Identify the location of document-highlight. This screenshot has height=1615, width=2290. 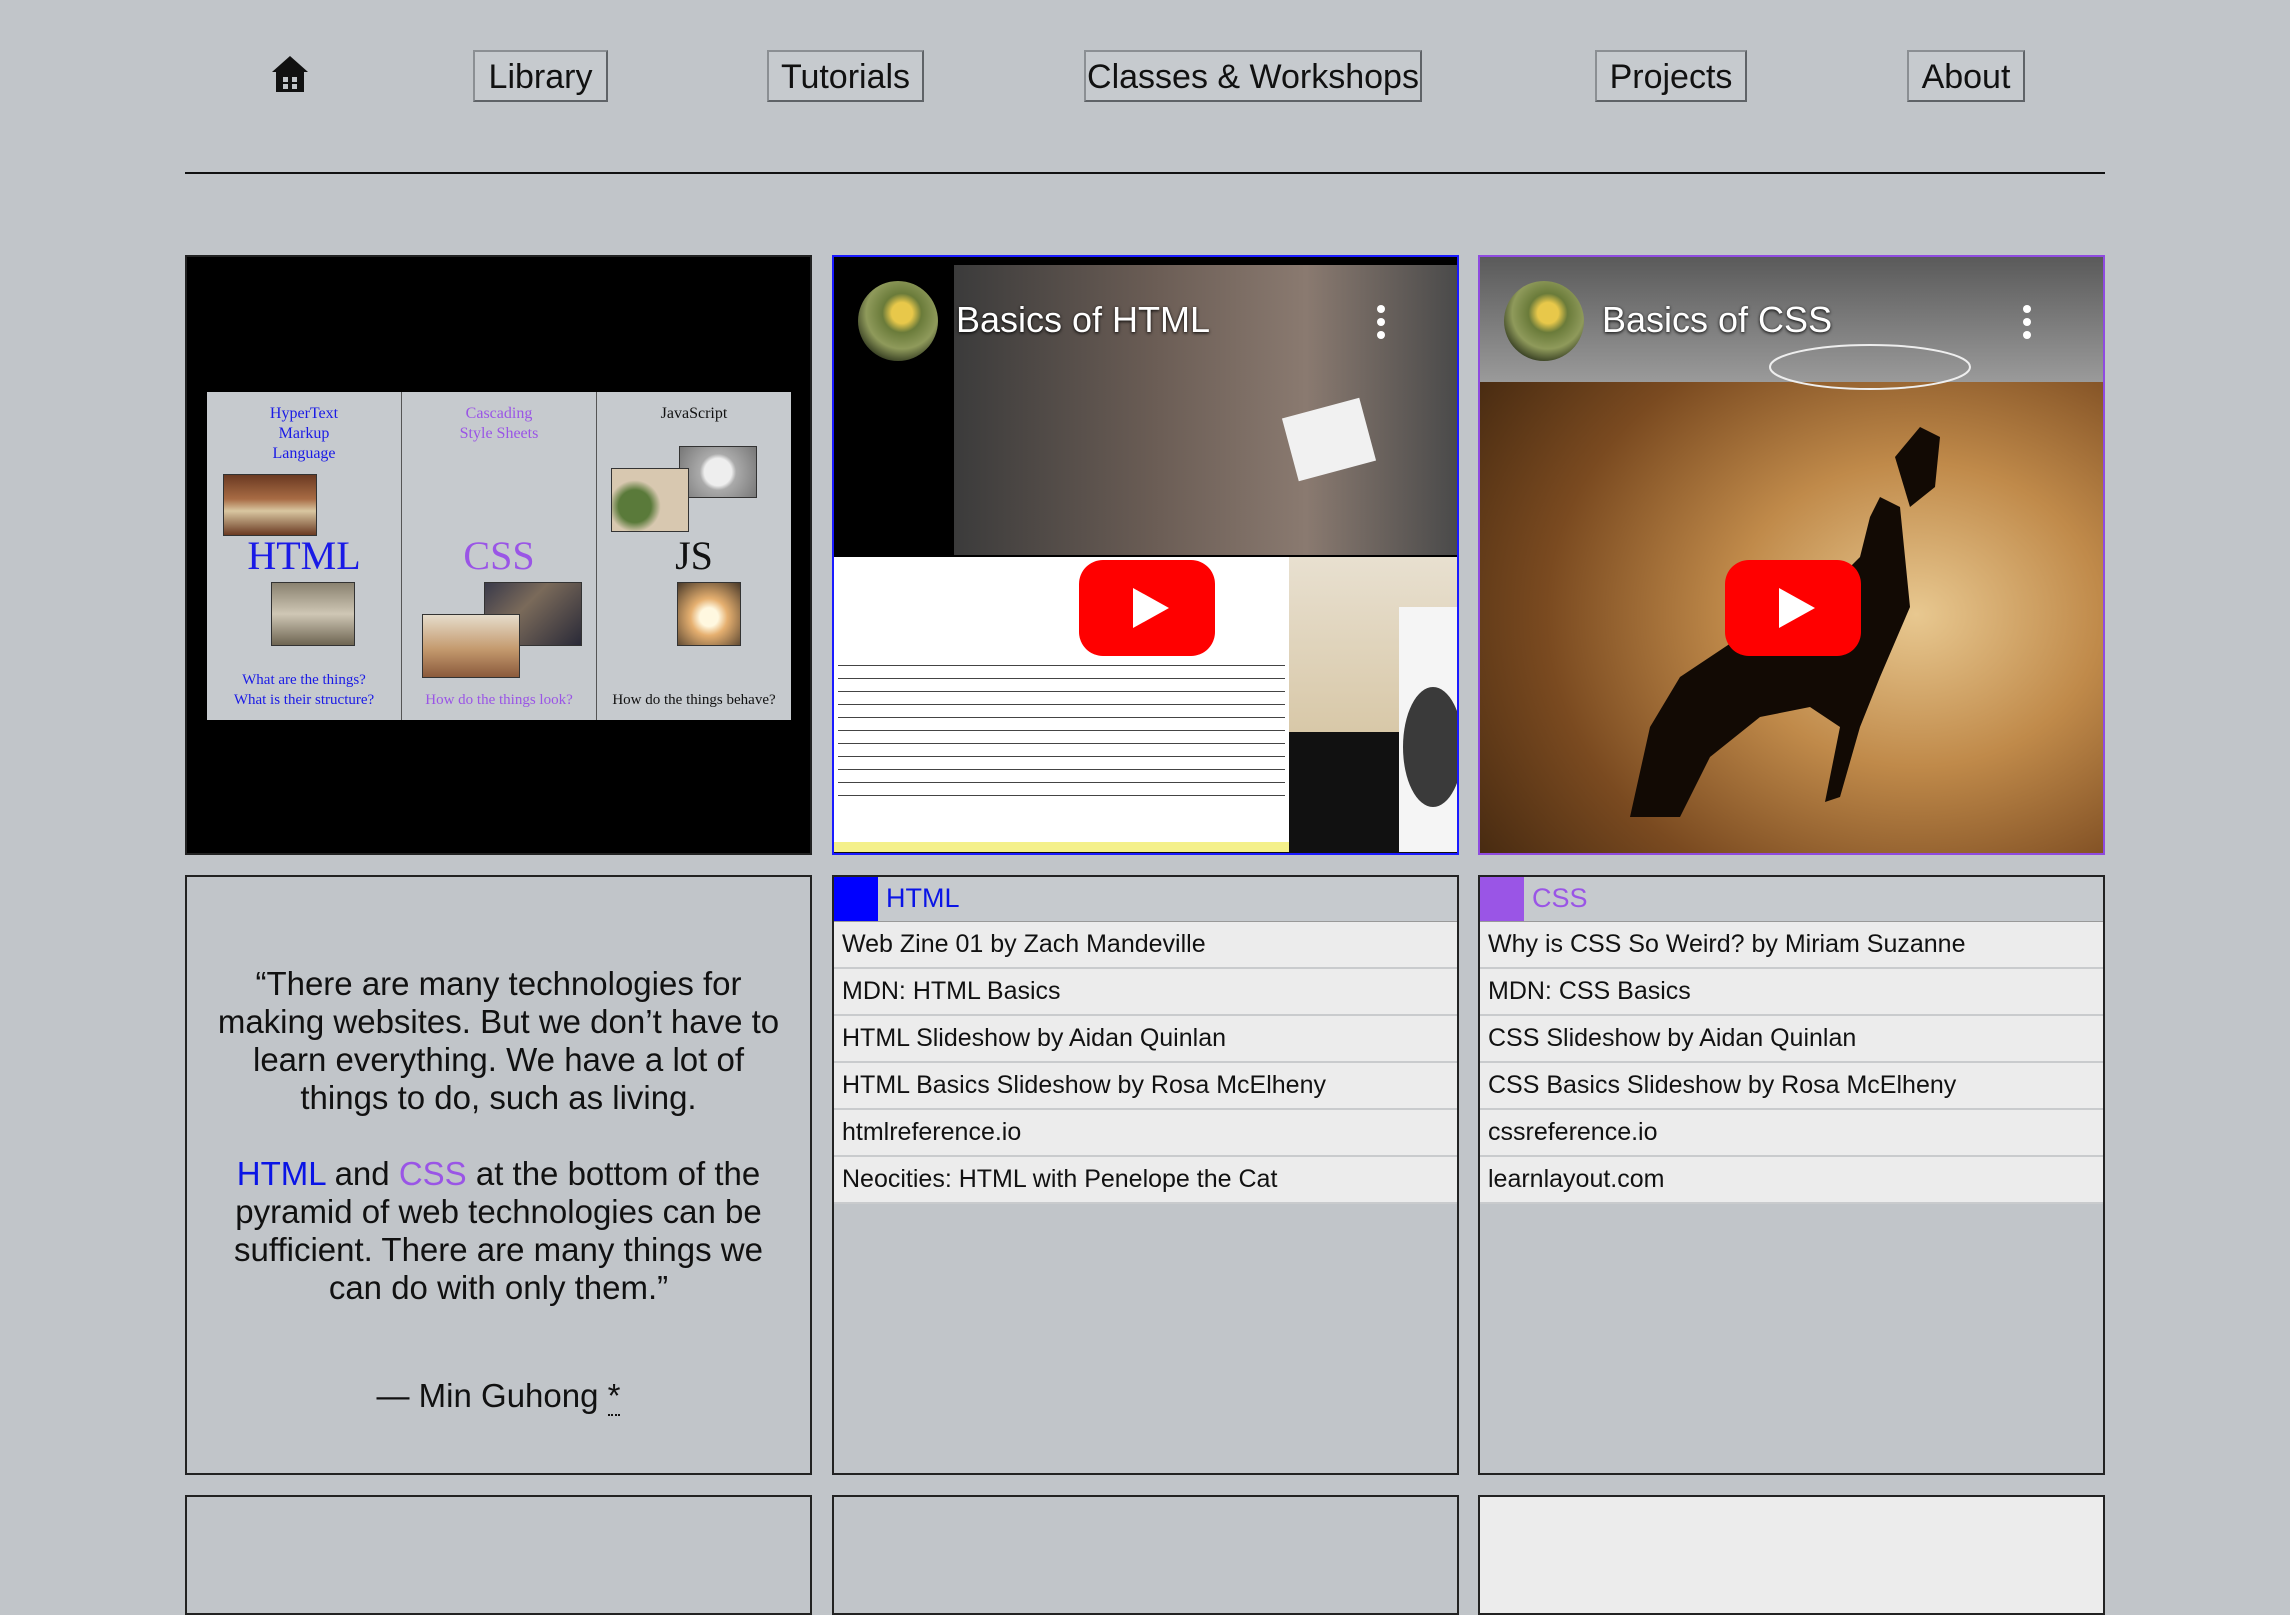
(1061, 847).